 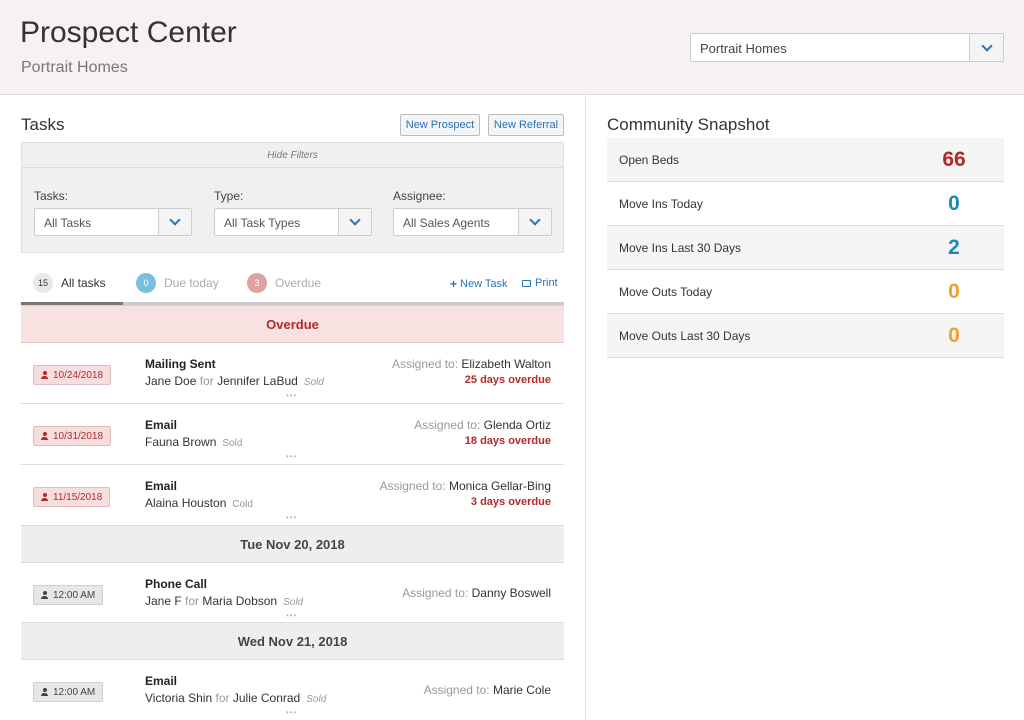 I want to click on prospect-name: Fauna Brown, so click(x=180, y=442).